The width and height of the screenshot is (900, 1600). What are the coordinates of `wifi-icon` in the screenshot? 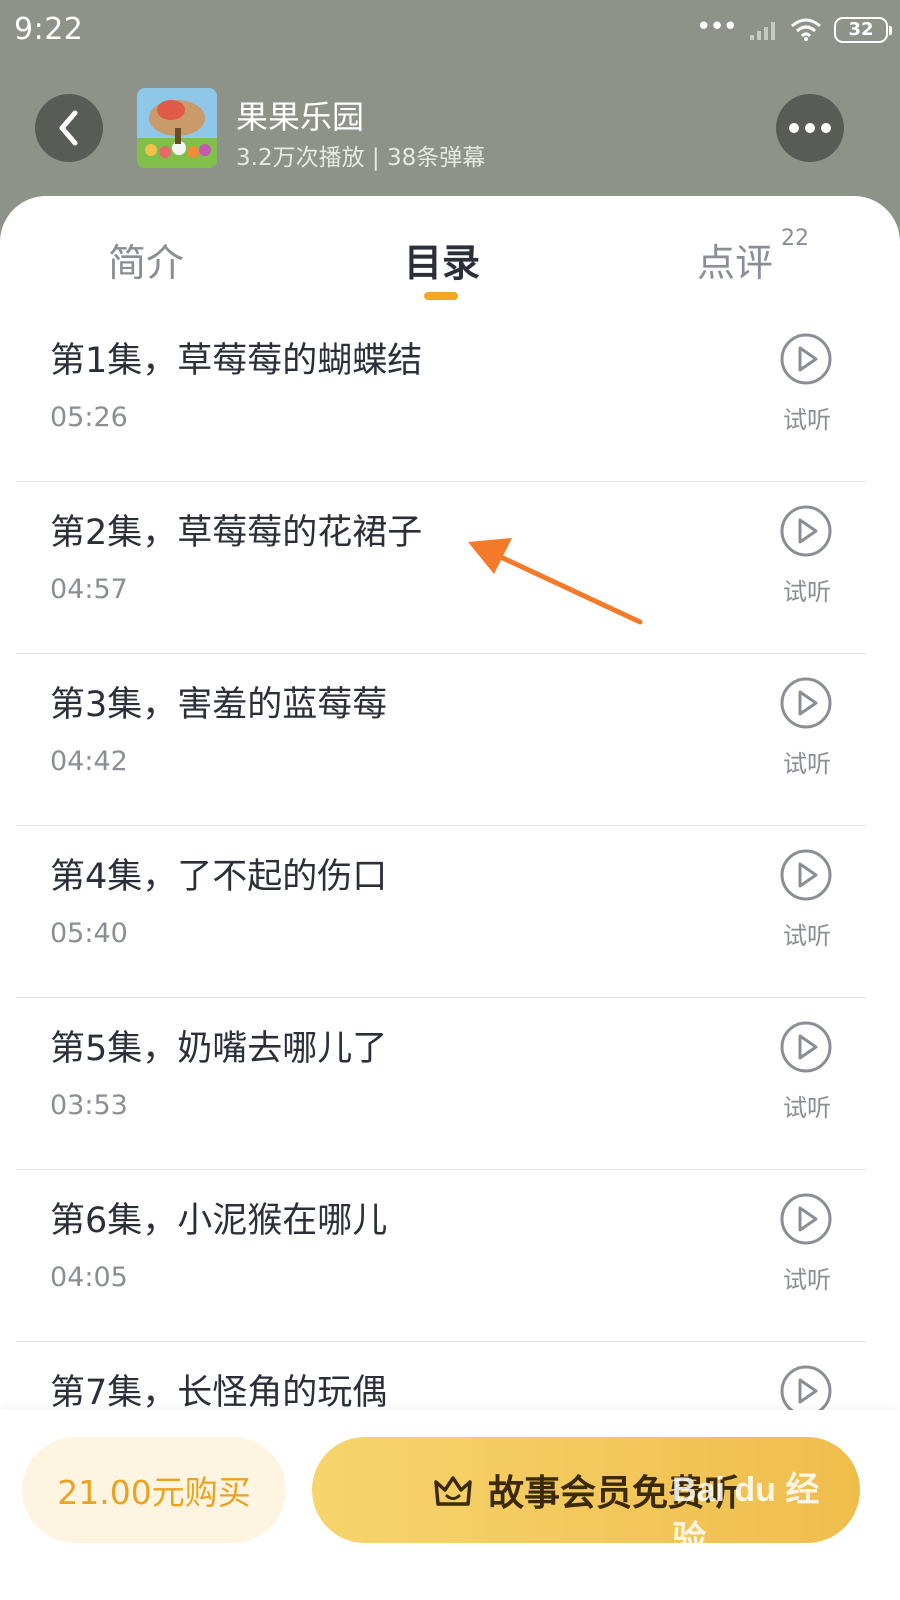 It's located at (806, 30).